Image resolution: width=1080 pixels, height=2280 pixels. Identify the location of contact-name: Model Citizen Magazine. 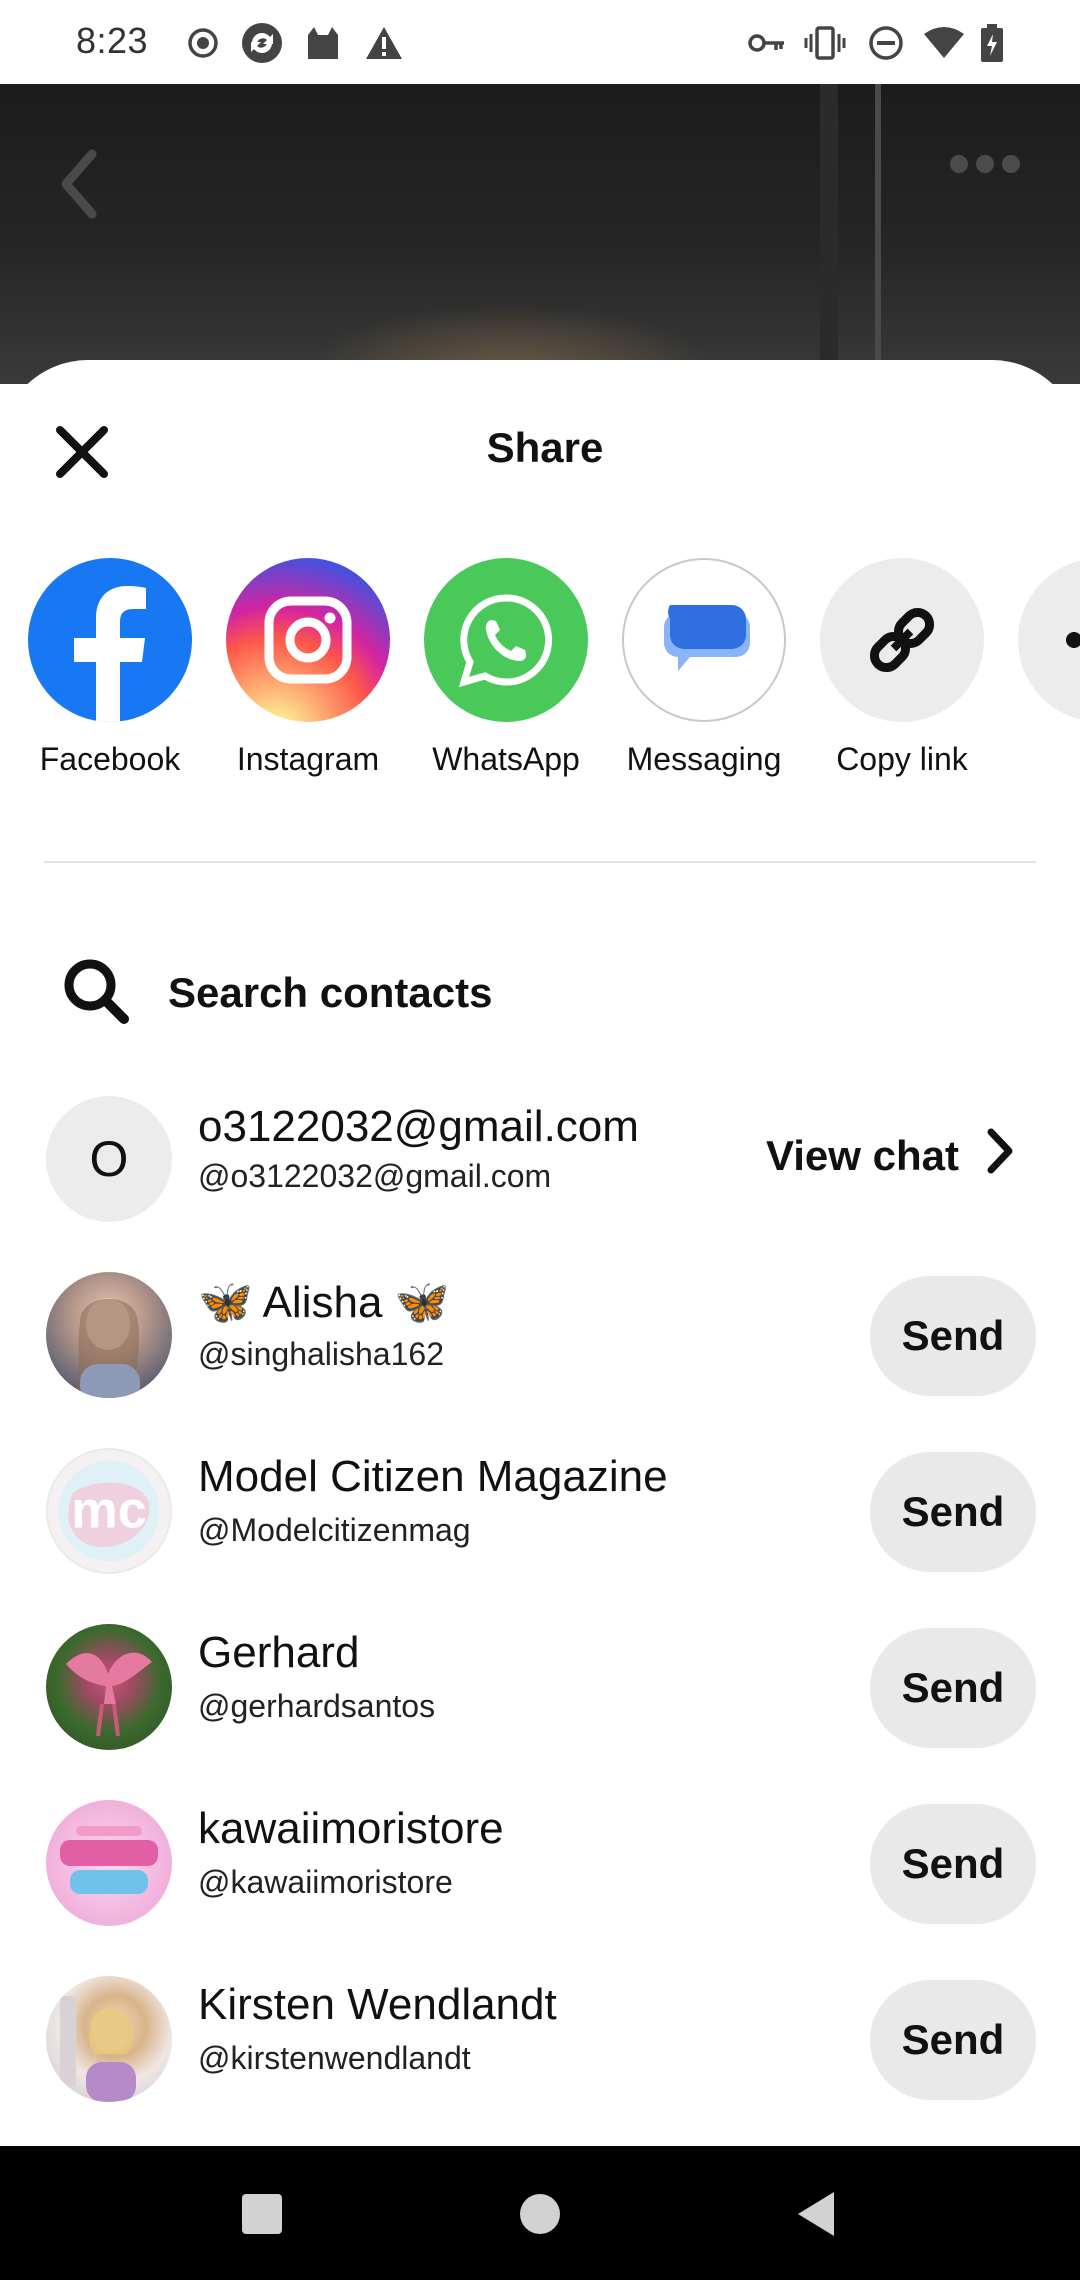
(433, 1476).